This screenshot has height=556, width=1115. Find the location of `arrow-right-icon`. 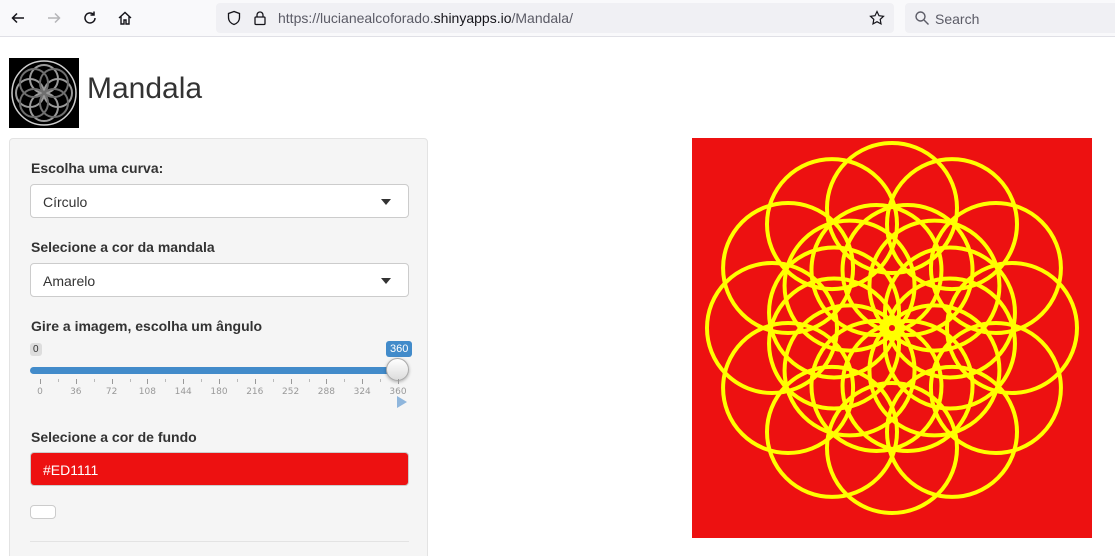

arrow-right-icon is located at coordinates (54, 18).